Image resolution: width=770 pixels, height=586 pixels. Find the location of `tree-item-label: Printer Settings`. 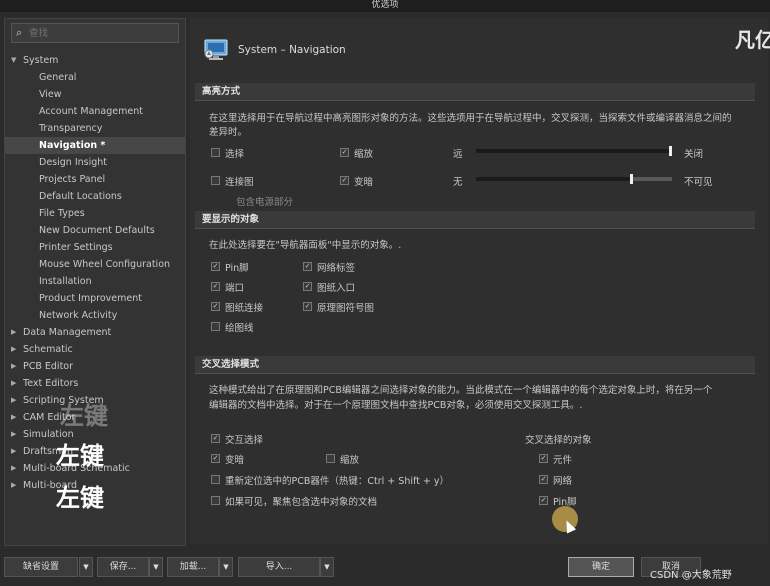

tree-item-label: Printer Settings is located at coordinates (76, 247).